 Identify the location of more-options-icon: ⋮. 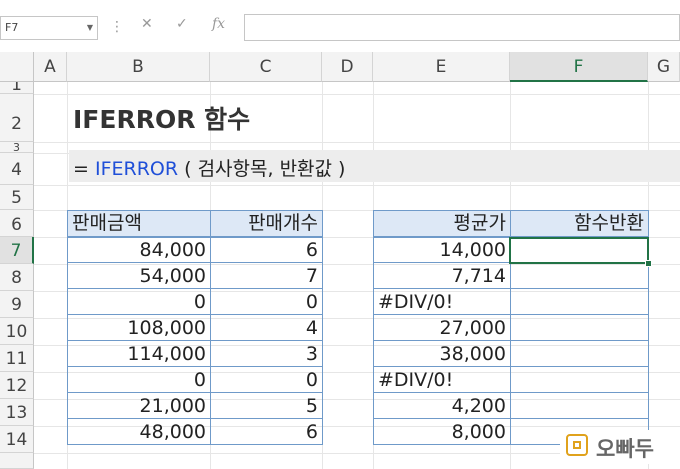
(117, 27).